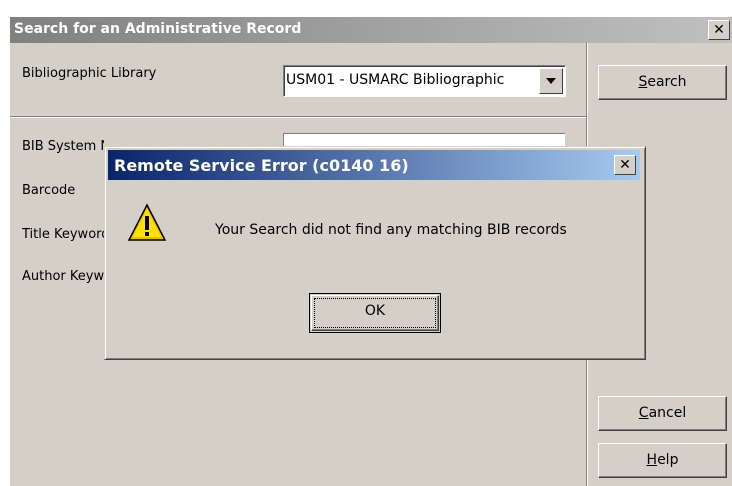 The image size is (732, 486). I want to click on library-select-dropdown-button, so click(551, 81).